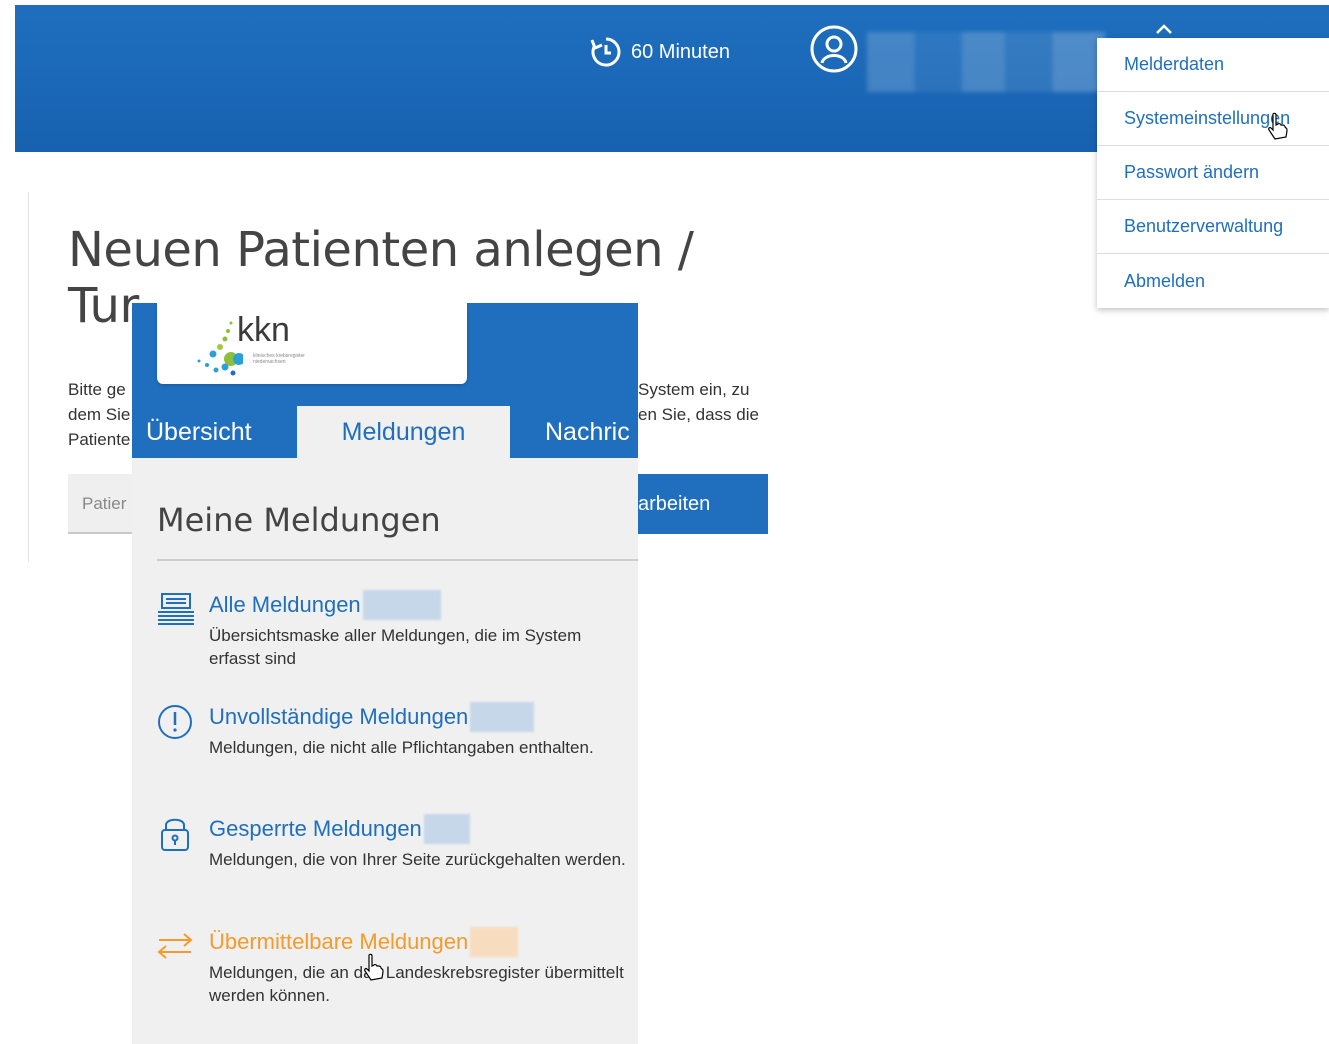 The width and height of the screenshot is (1329, 1044). What do you see at coordinates (175, 834) in the screenshot?
I see `lock-icon` at bounding box center [175, 834].